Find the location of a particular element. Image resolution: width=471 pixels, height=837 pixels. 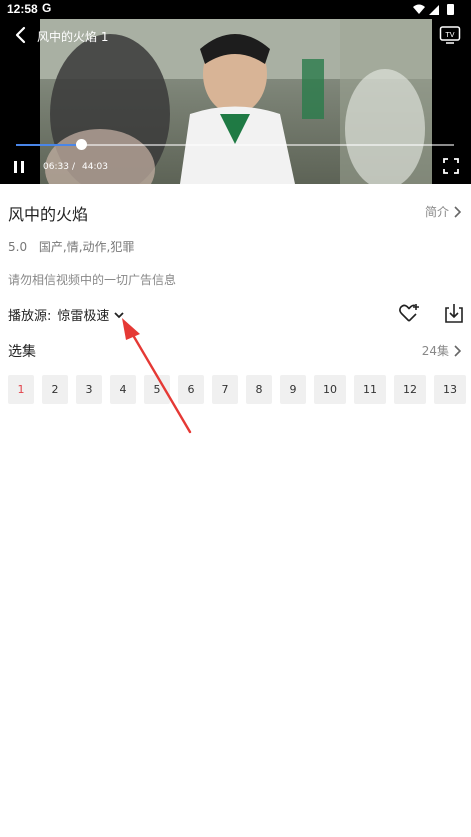

status-icons is located at coordinates (433, 9).